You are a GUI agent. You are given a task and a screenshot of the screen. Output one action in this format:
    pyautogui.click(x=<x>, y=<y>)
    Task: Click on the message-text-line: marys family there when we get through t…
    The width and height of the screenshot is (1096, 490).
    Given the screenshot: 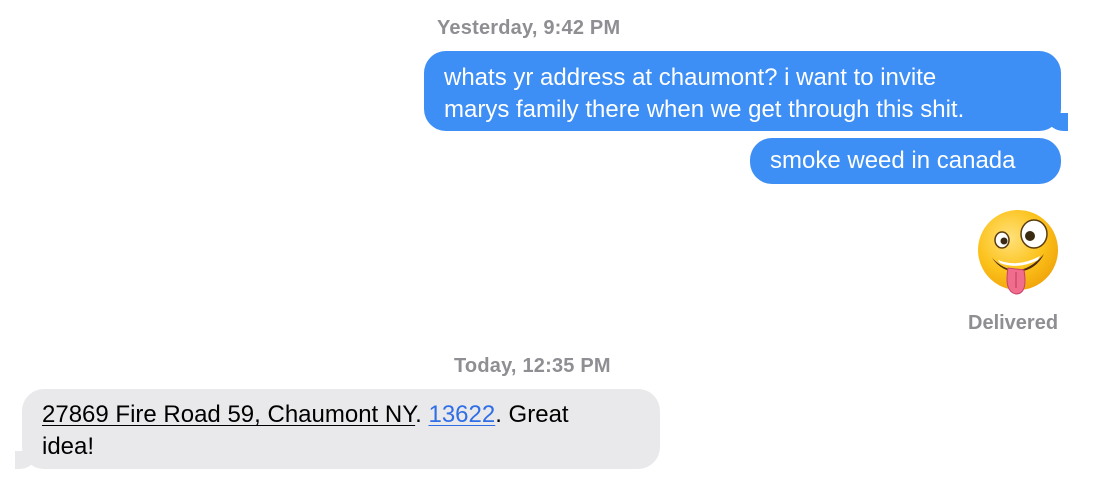 What is the action you would take?
    pyautogui.click(x=704, y=109)
    